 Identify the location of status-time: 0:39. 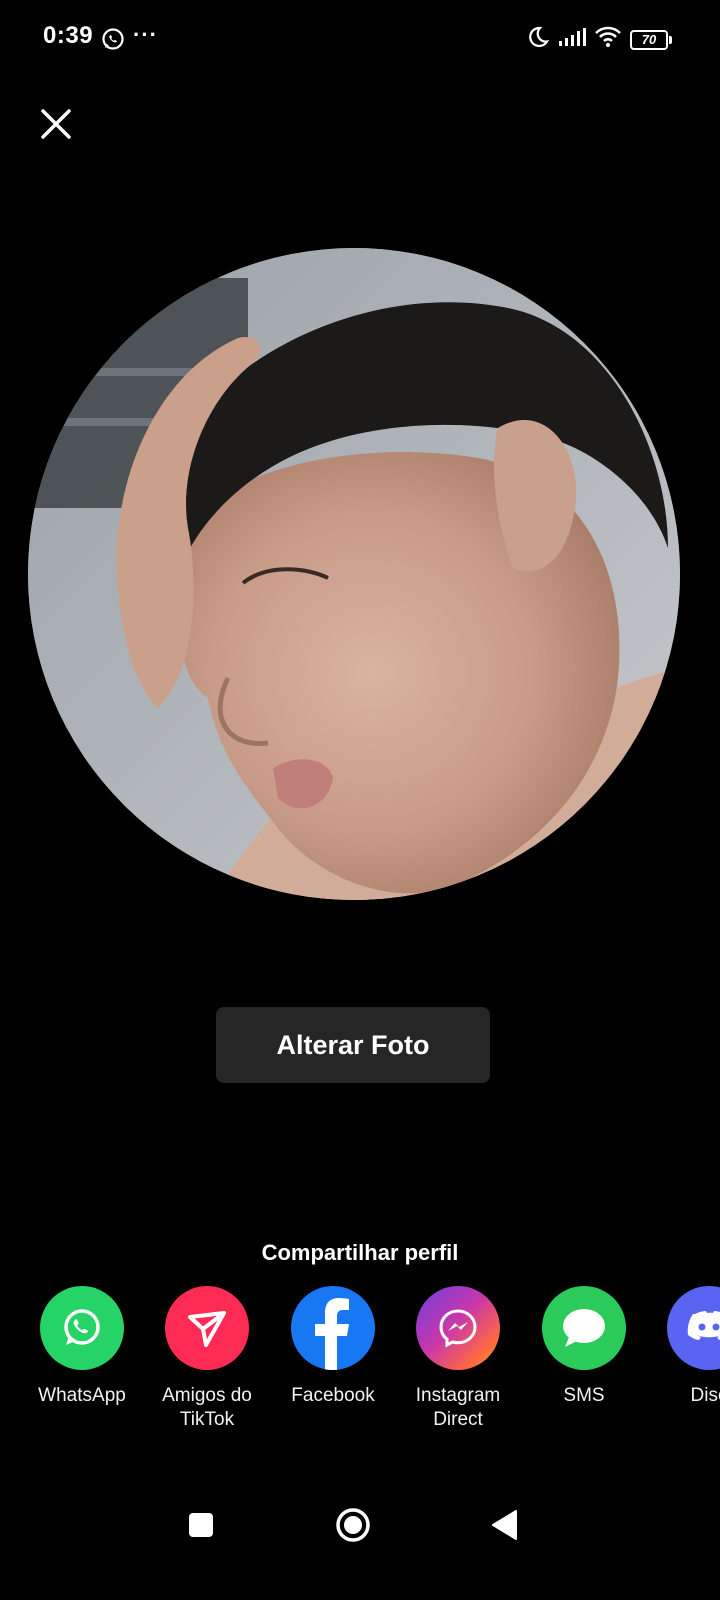
(68, 35).